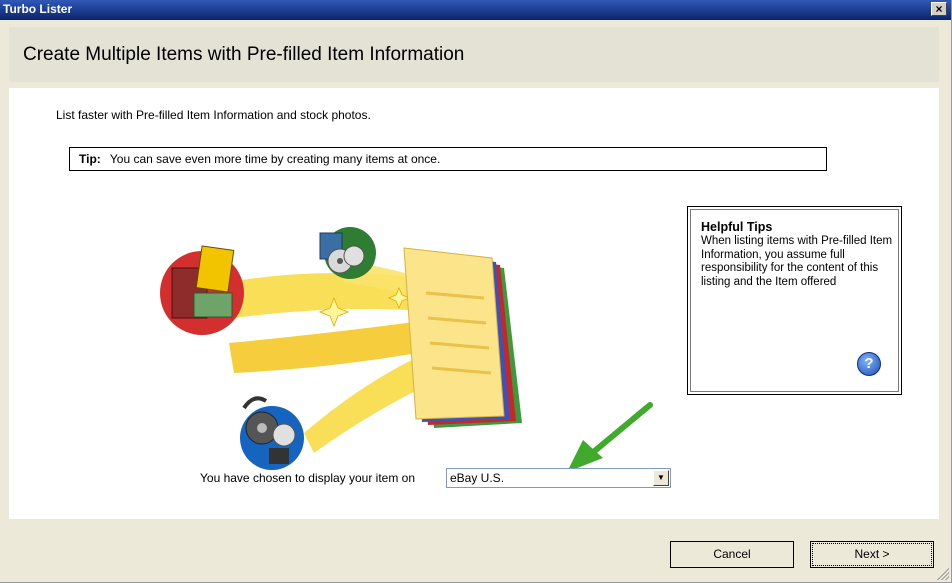 This screenshot has width=952, height=583. I want to click on green-arrow-annotation, so click(610, 436).